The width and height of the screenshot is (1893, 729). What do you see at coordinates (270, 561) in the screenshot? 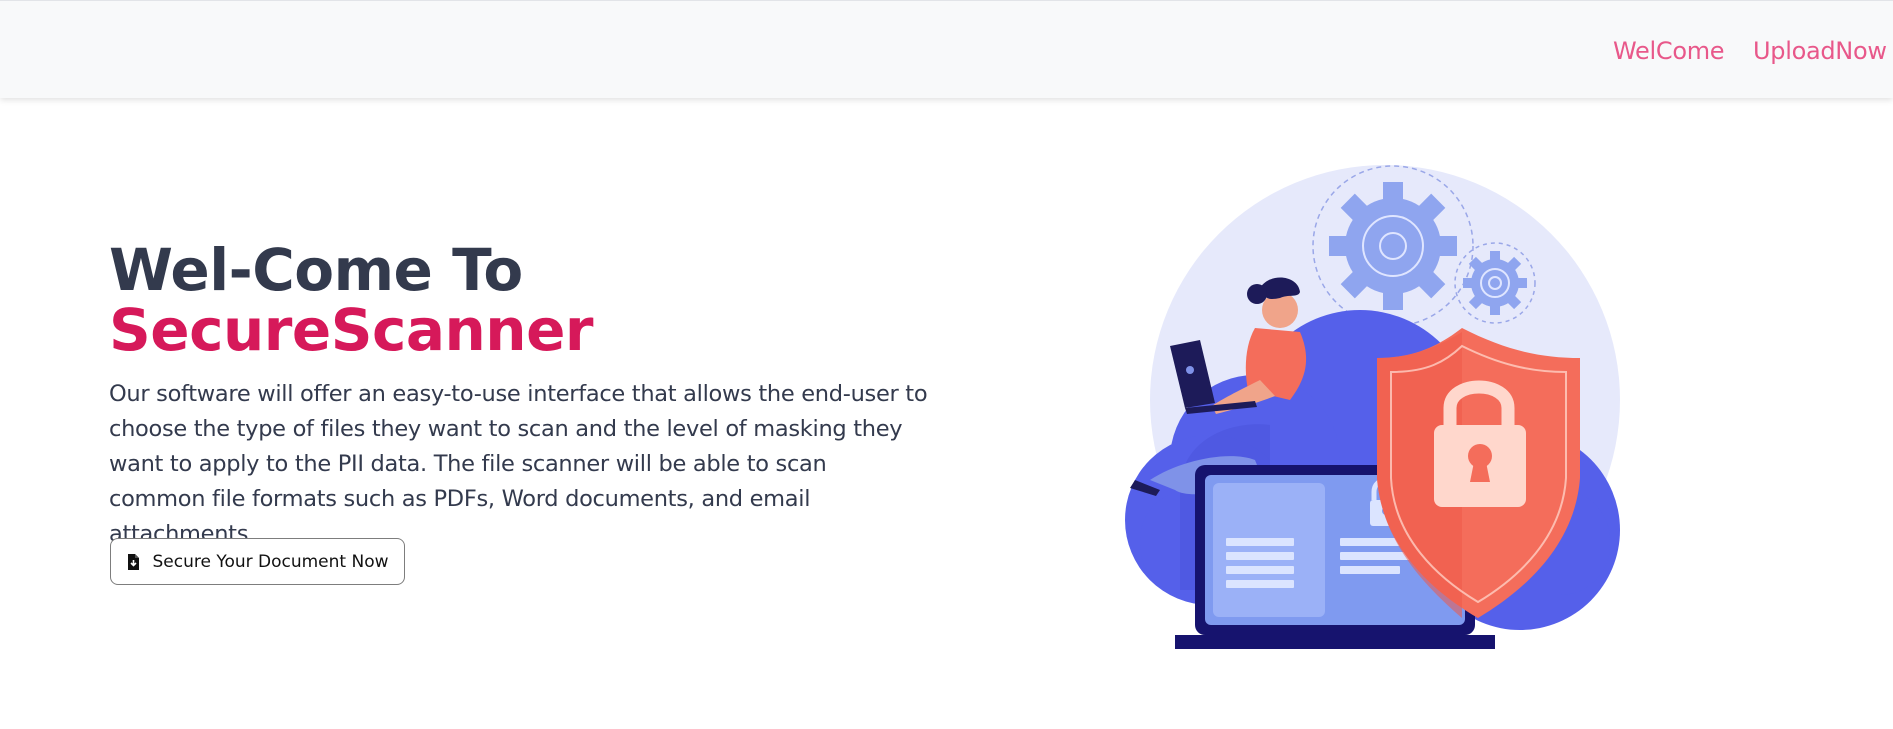
I see `secure-document-button-label: Secure Your Document Now` at bounding box center [270, 561].